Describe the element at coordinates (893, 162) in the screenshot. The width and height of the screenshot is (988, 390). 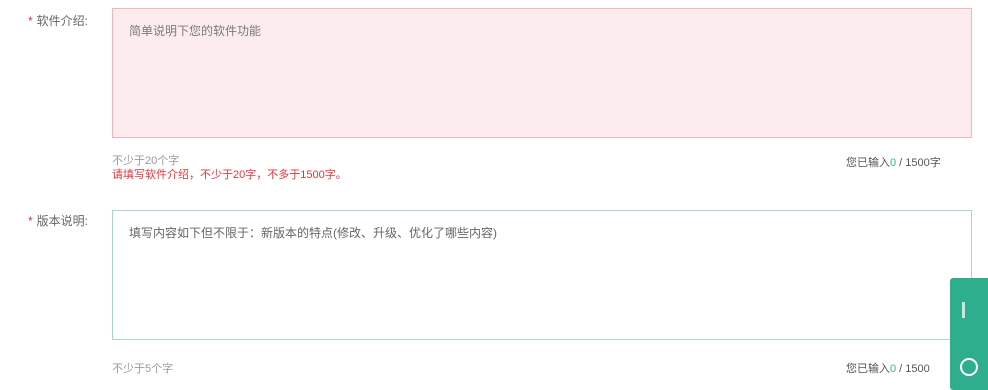
I see `software-intro-counter: 您已输入0 / 1500字` at that location.